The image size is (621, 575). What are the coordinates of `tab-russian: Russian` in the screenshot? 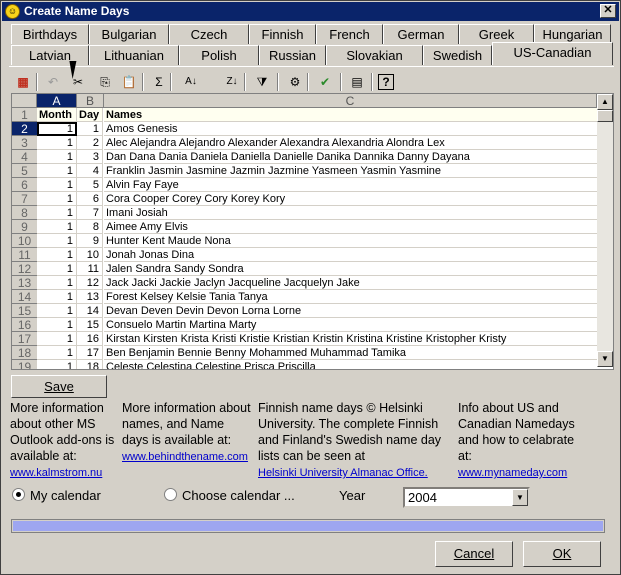 It's located at (292, 55).